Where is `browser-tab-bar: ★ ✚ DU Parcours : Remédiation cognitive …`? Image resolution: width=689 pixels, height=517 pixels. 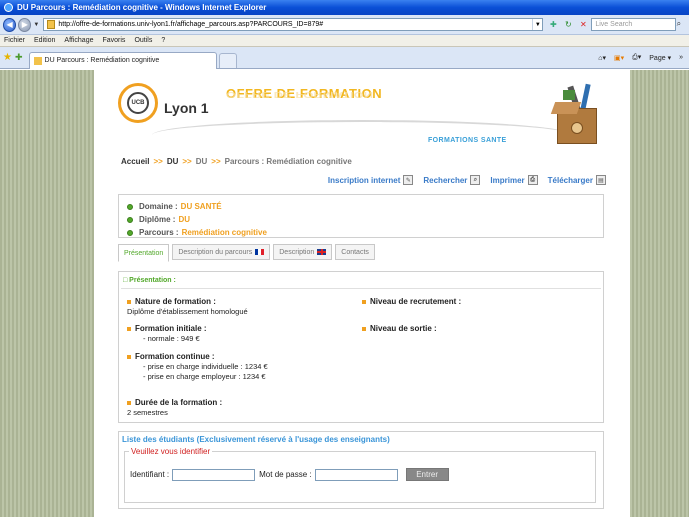 browser-tab-bar: ★ ✚ DU Parcours : Remédiation cognitive … is located at coordinates (344, 58).